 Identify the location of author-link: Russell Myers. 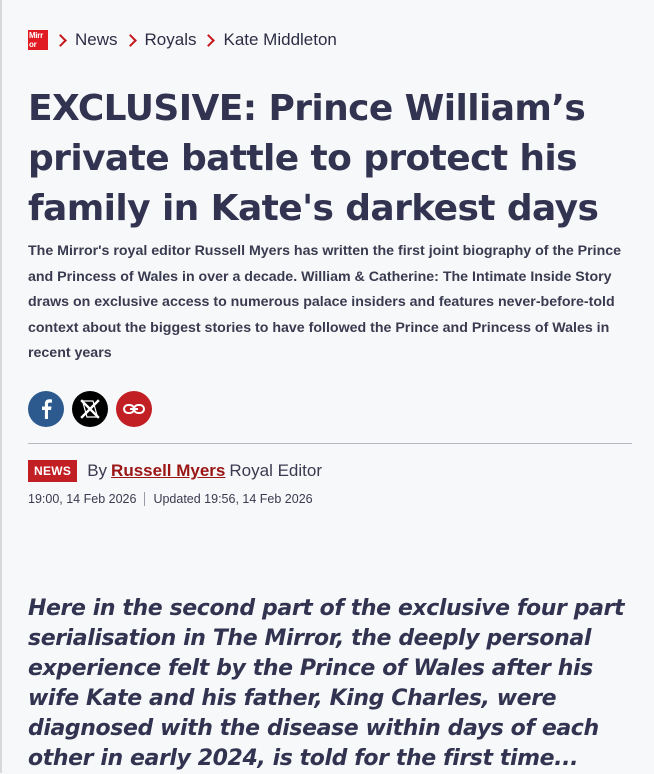
(168, 471).